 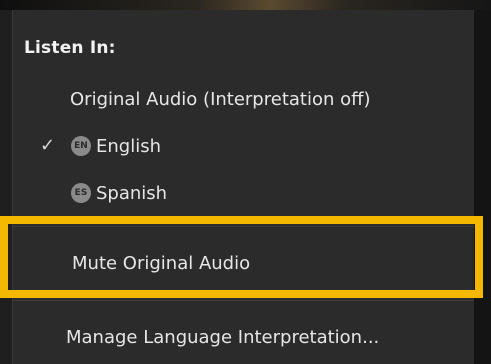 I want to click on menu-item-label: Original Audio (Interpretation off), so click(x=220, y=99).